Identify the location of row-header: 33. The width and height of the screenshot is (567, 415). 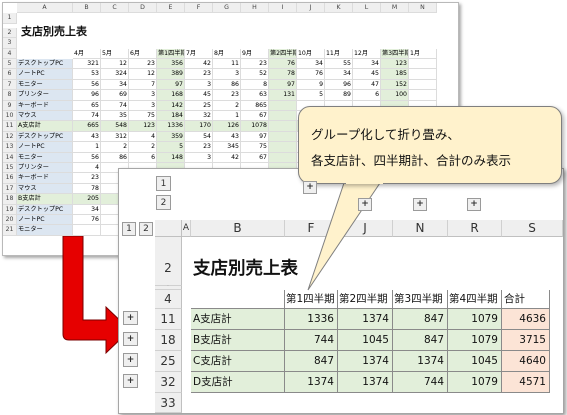
(168, 403).